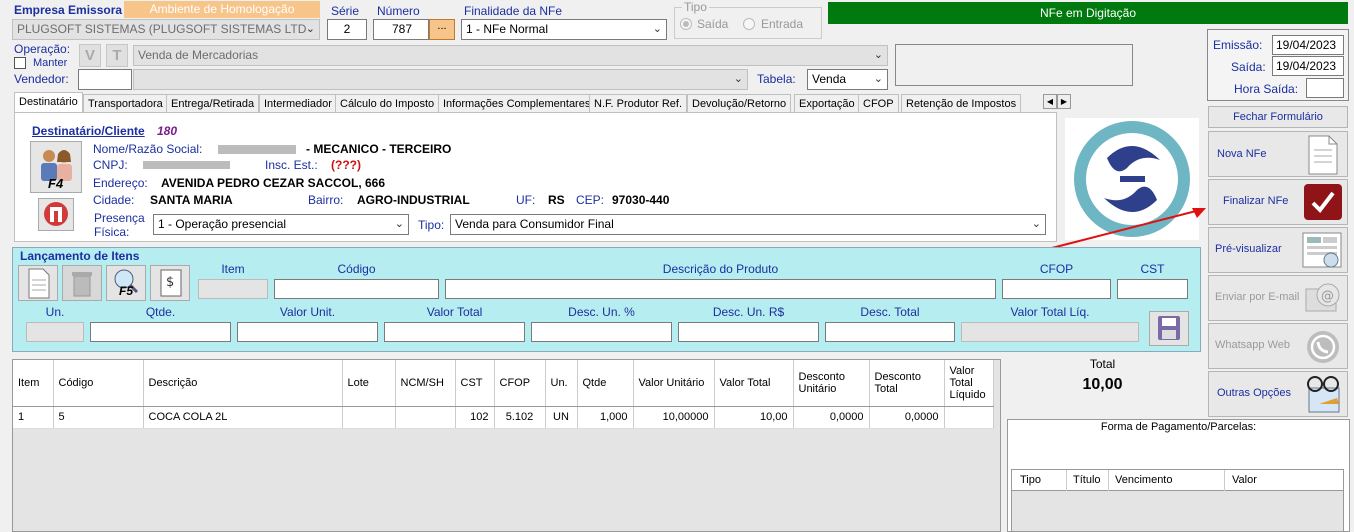 The image size is (1354, 532). Describe the element at coordinates (126, 283) in the screenshot. I see `item-search-button: F5` at that location.